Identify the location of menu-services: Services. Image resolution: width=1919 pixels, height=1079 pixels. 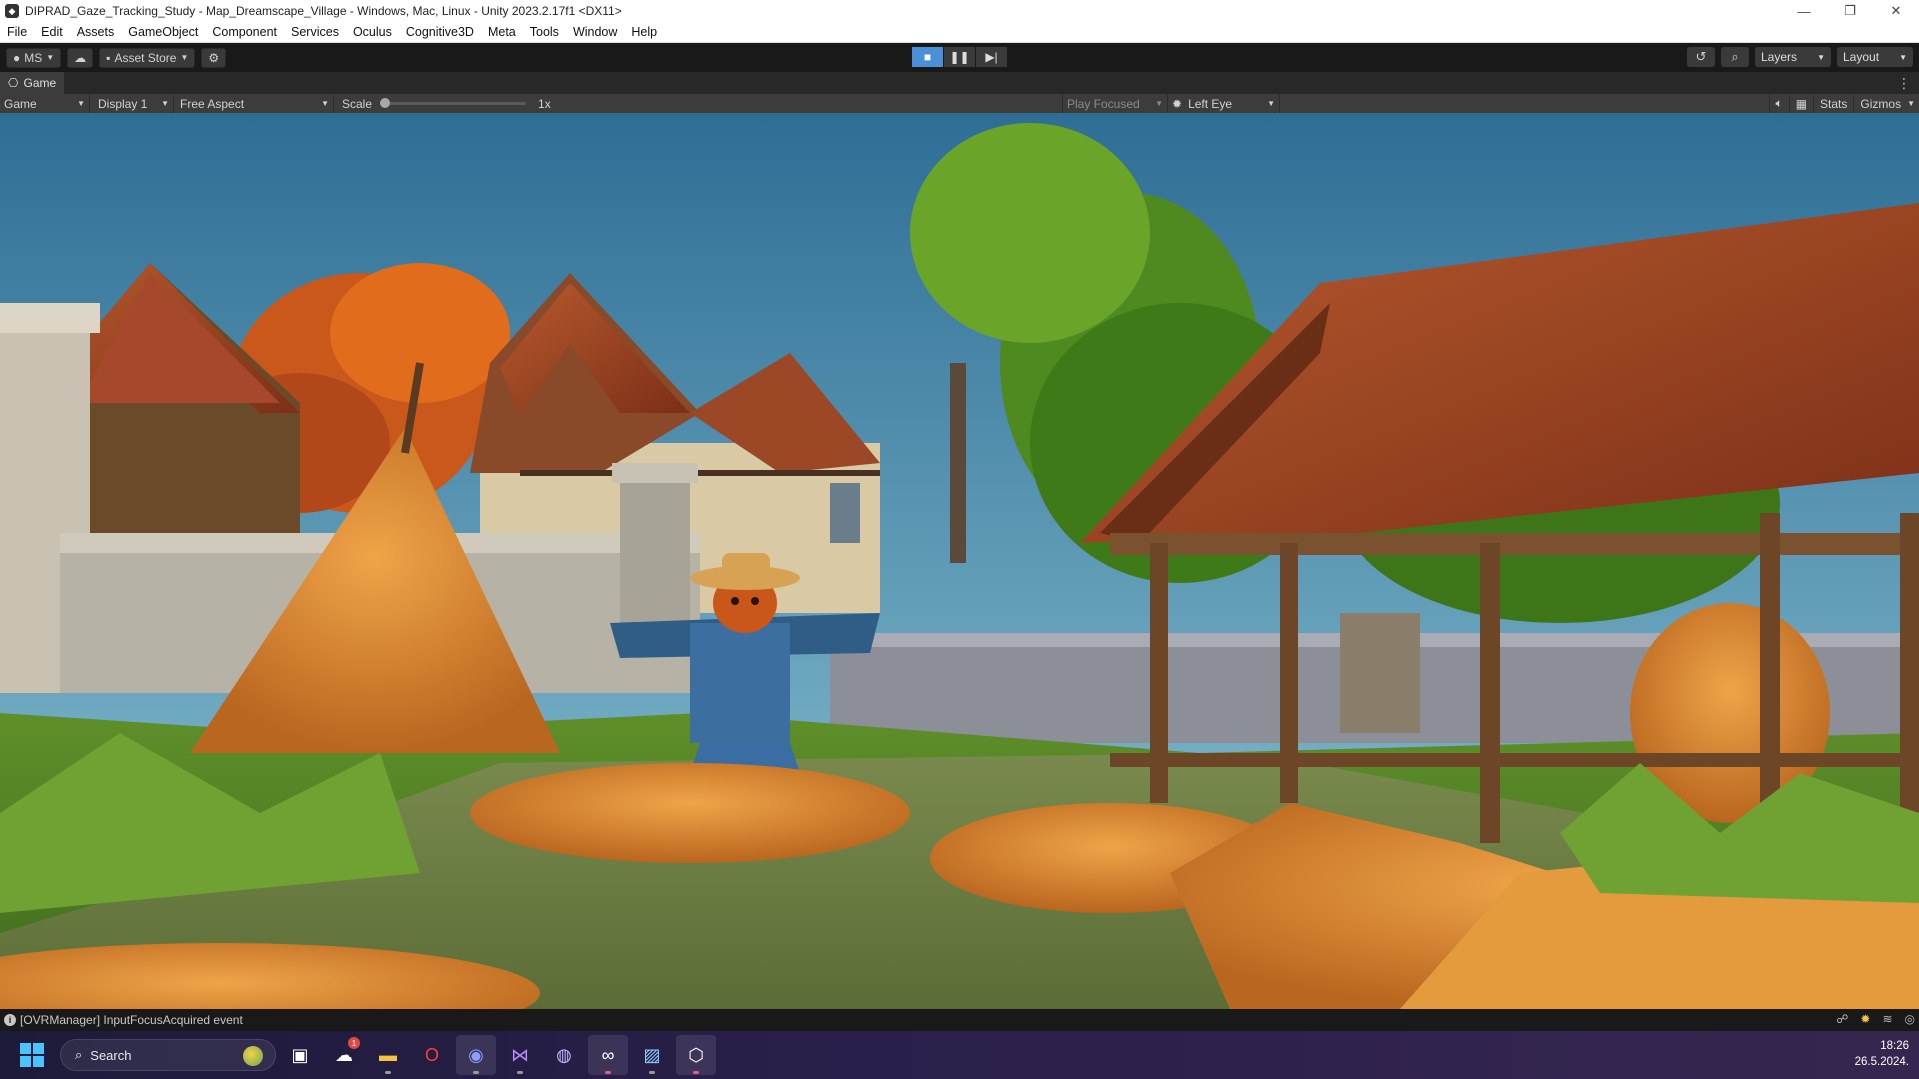
(315, 32).